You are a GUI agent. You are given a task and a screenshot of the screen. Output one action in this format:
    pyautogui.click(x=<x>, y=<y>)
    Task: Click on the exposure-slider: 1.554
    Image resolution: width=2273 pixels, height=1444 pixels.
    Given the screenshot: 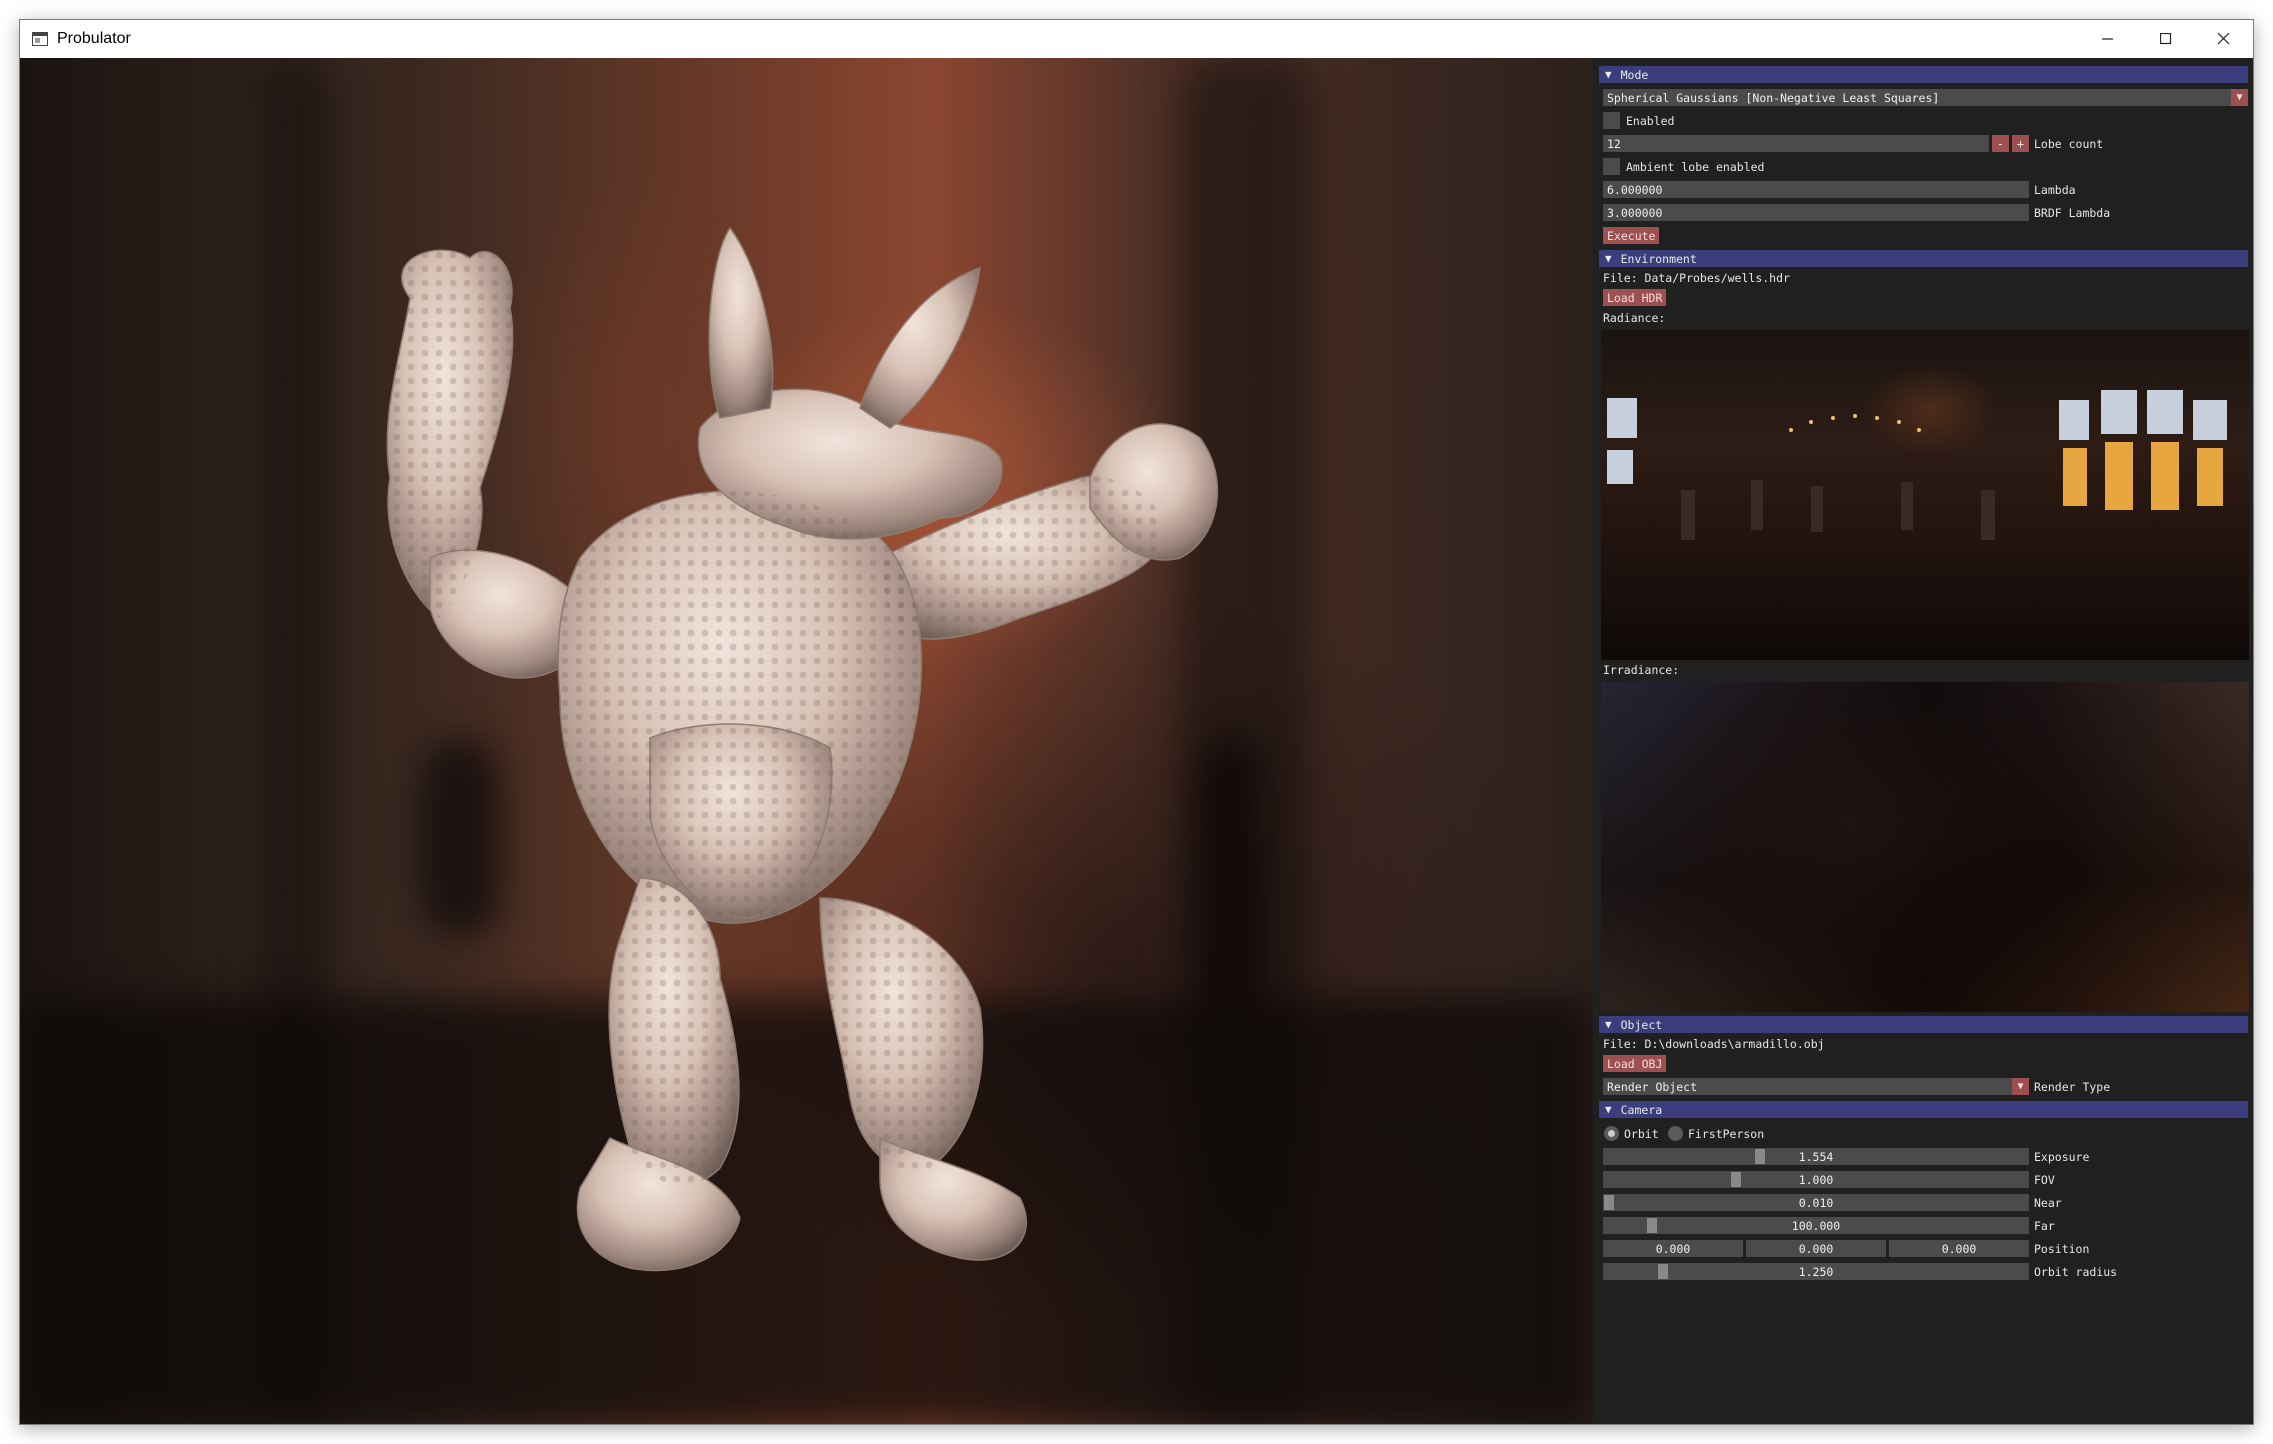 What is the action you would take?
    pyautogui.click(x=1816, y=1156)
    